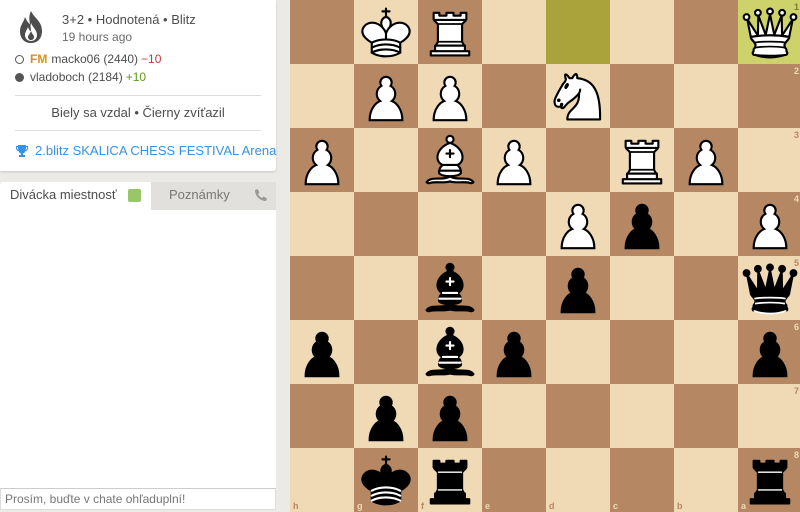  What do you see at coordinates (642, 96) in the screenshot?
I see `square-c2` at bounding box center [642, 96].